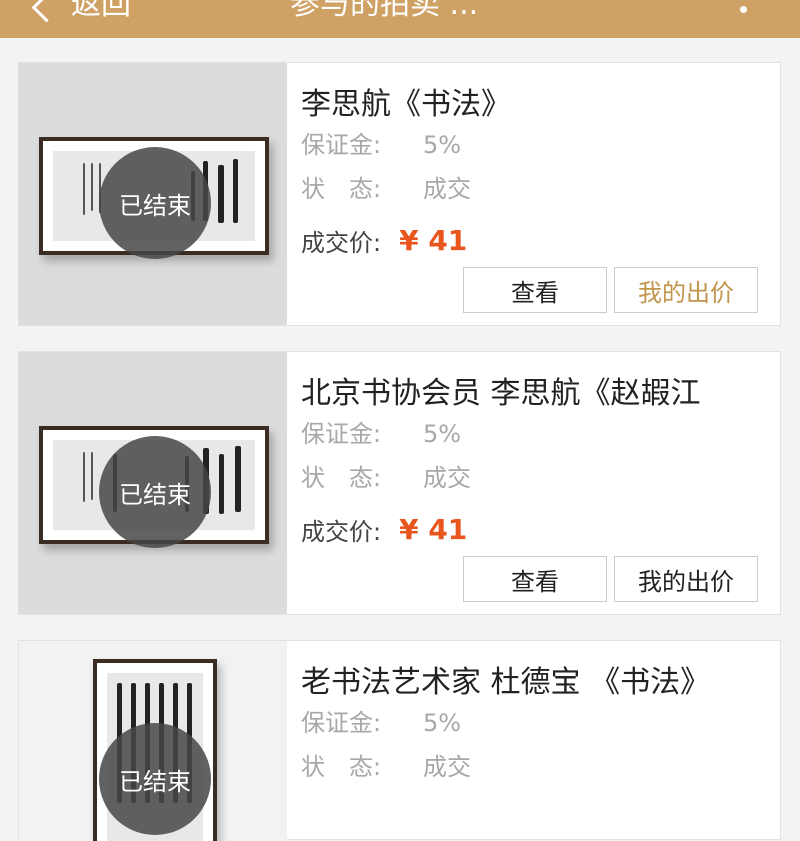  I want to click on item-title: 李思航《书法》, so click(536, 101).